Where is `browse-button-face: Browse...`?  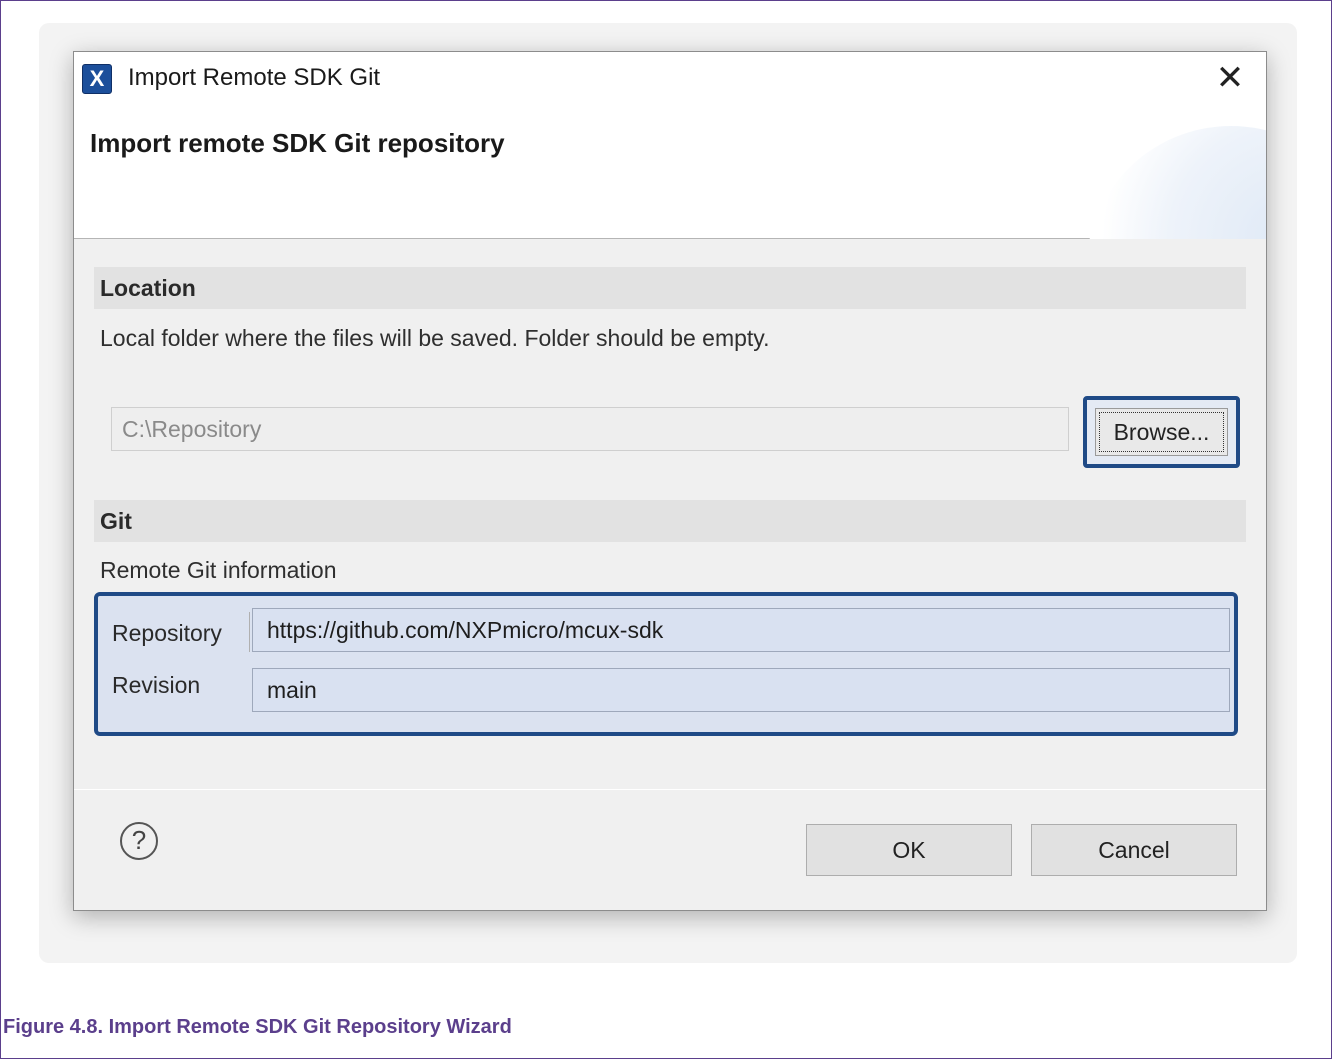 browse-button-face: Browse... is located at coordinates (1161, 432).